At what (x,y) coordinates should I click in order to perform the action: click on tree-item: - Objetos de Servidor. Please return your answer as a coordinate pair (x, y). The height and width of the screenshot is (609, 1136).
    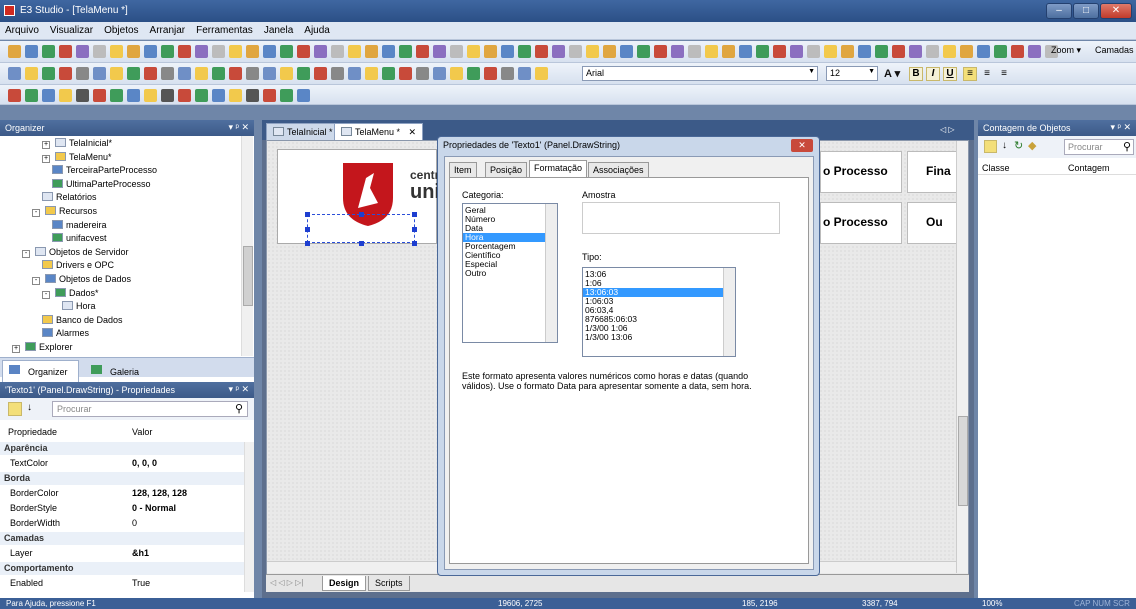
    Looking at the image, I should click on (75, 252).